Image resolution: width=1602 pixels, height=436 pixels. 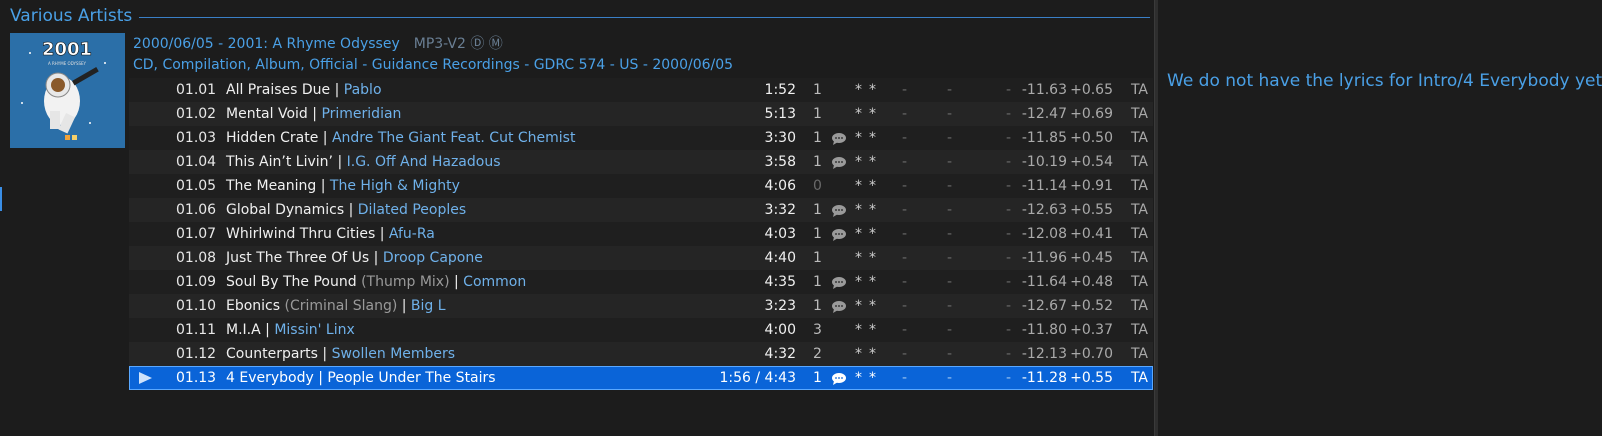 I want to click on track-title: All Praises Due, so click(x=278, y=90).